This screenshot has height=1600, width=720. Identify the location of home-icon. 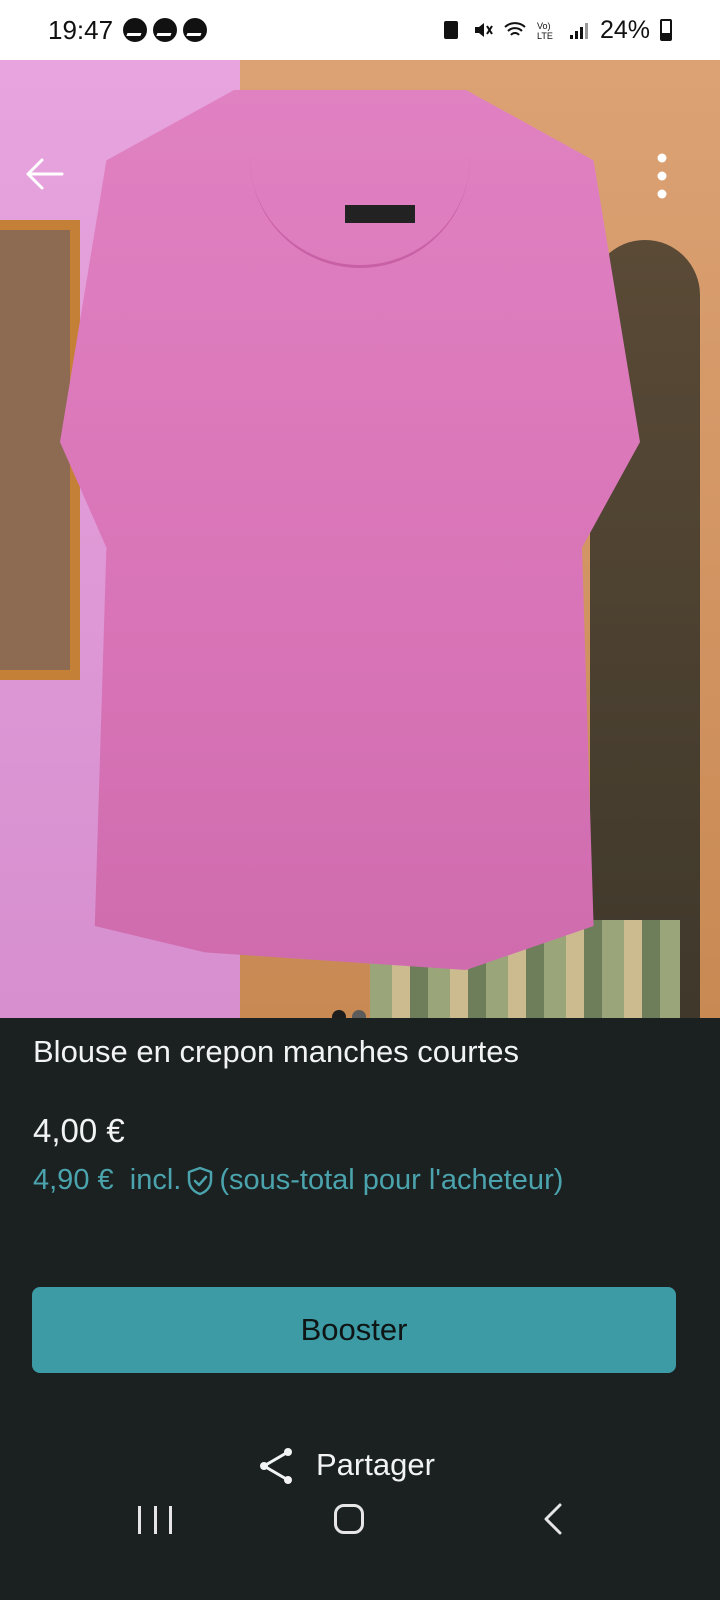
(349, 1519).